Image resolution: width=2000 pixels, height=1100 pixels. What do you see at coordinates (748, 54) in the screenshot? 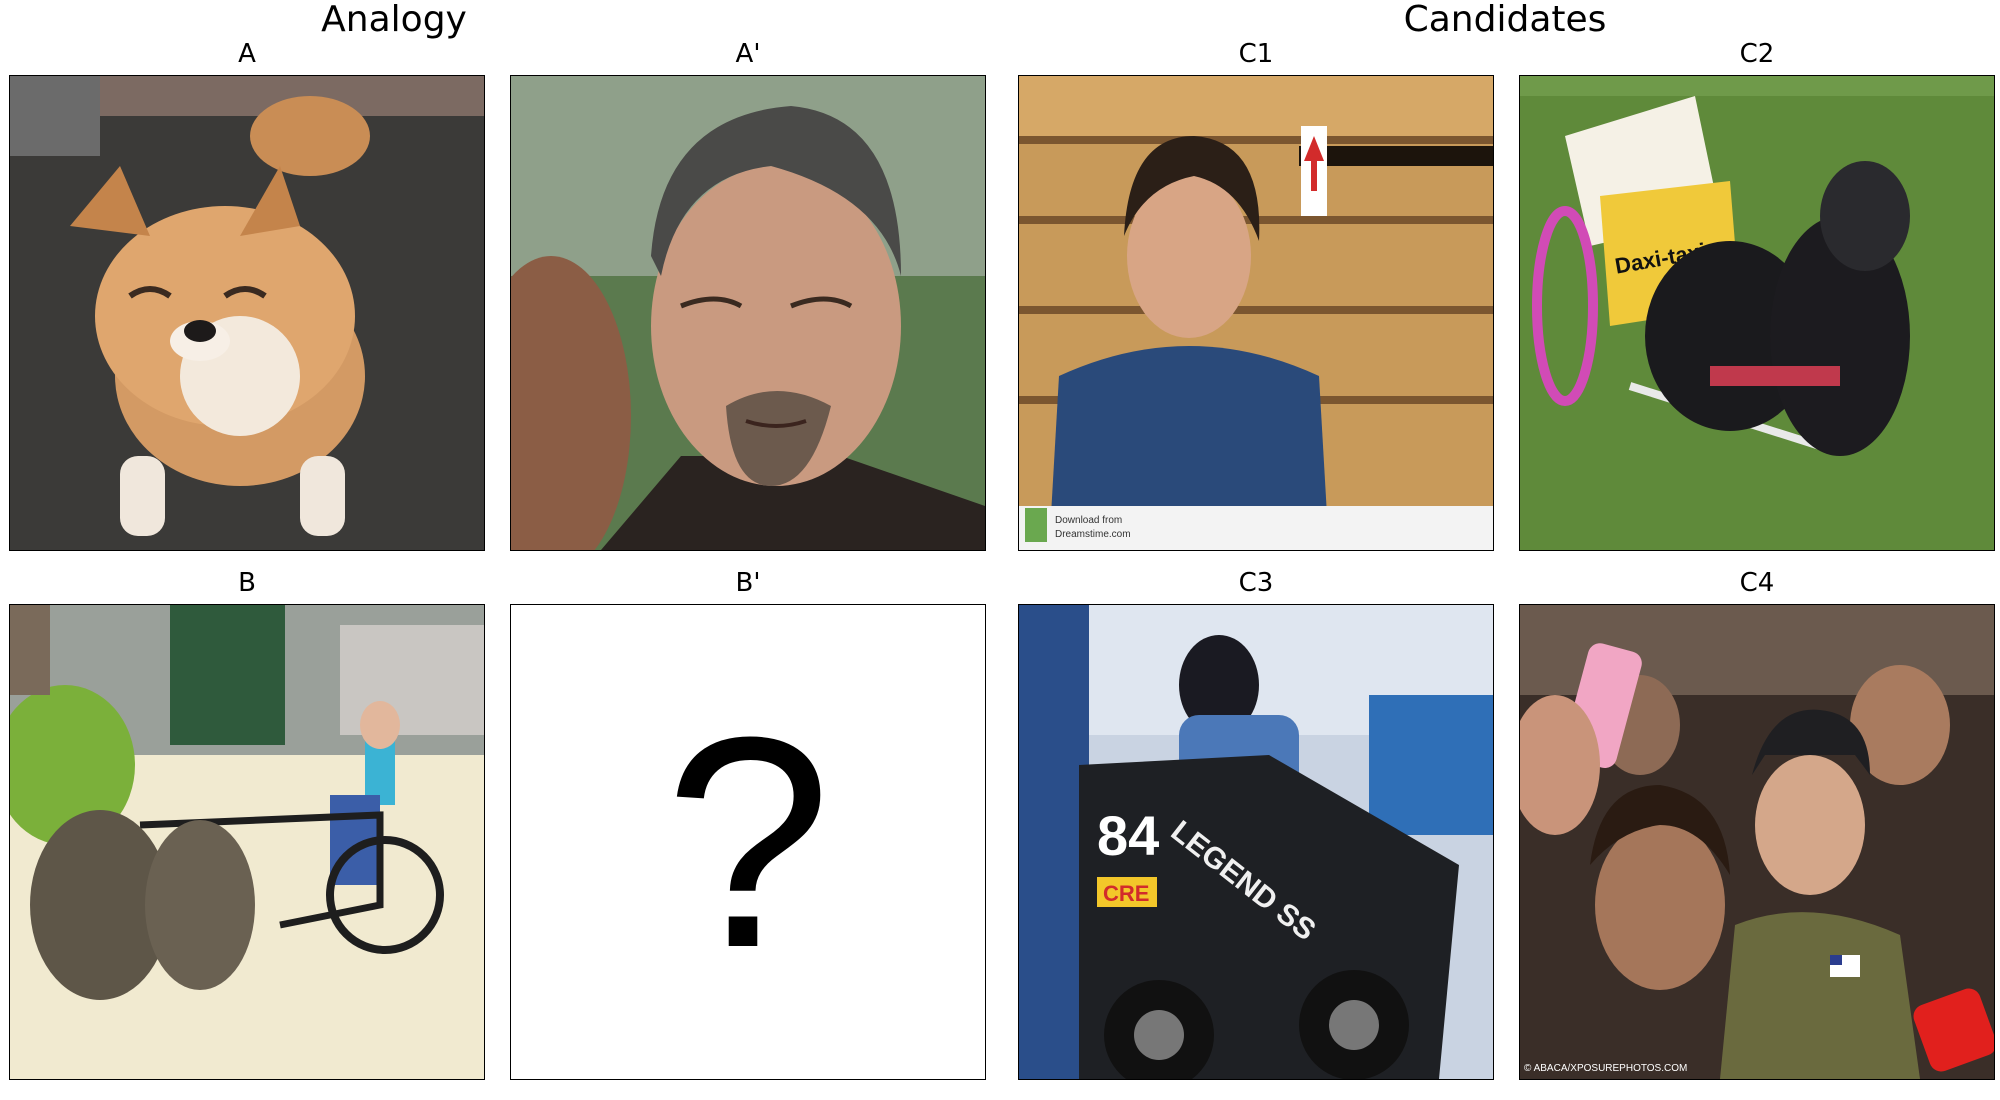
I see `panel-a-prime-title: A'` at bounding box center [748, 54].